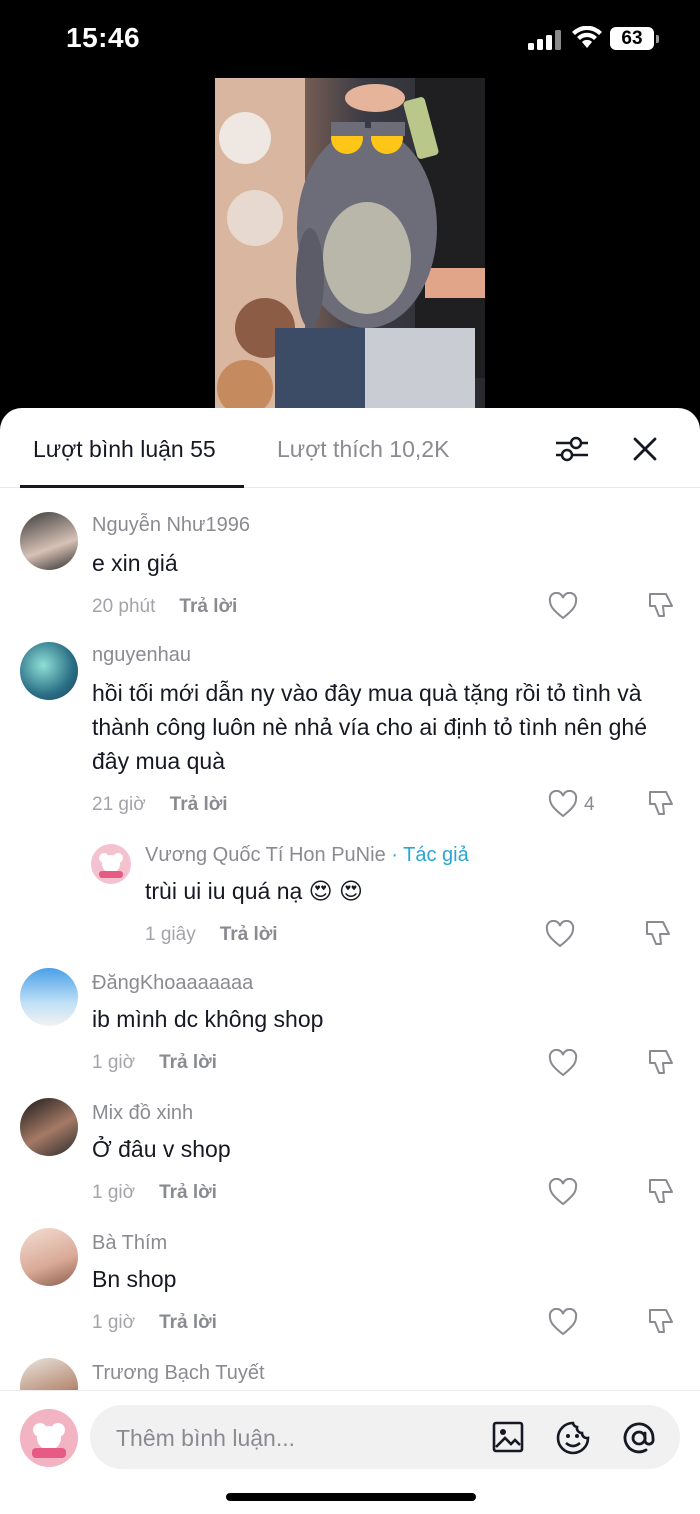 The height and width of the screenshot is (1514, 700). I want to click on plush-cat-image, so click(350, 248).